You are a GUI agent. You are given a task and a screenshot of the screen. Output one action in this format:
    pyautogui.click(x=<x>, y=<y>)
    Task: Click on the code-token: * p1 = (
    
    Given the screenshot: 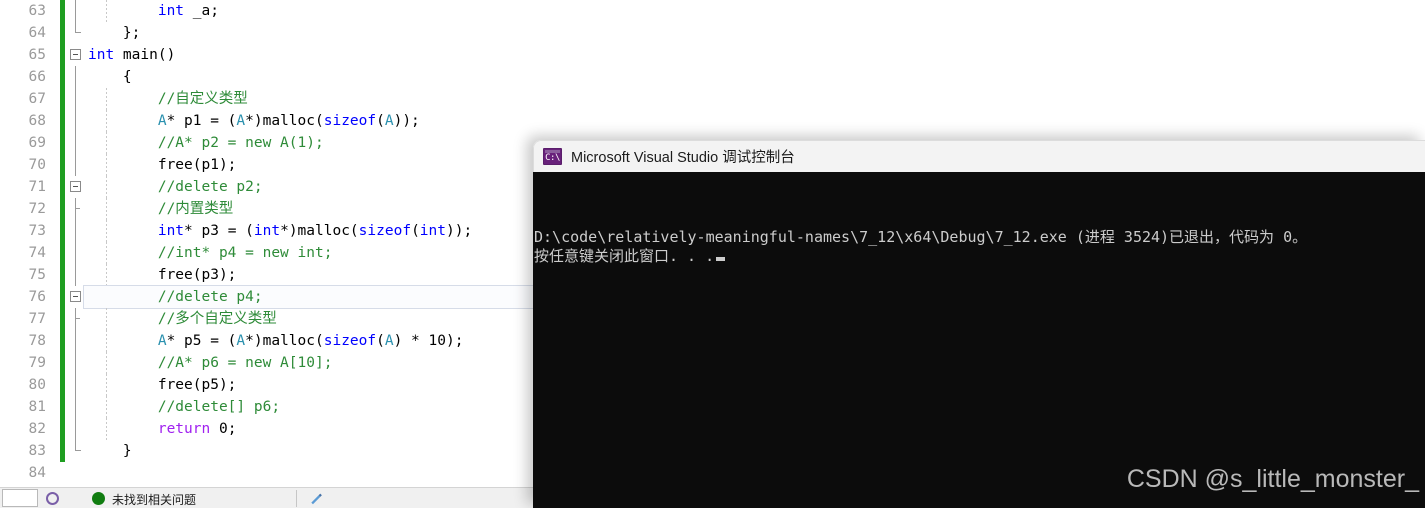 What is the action you would take?
    pyautogui.click(x=201, y=121)
    